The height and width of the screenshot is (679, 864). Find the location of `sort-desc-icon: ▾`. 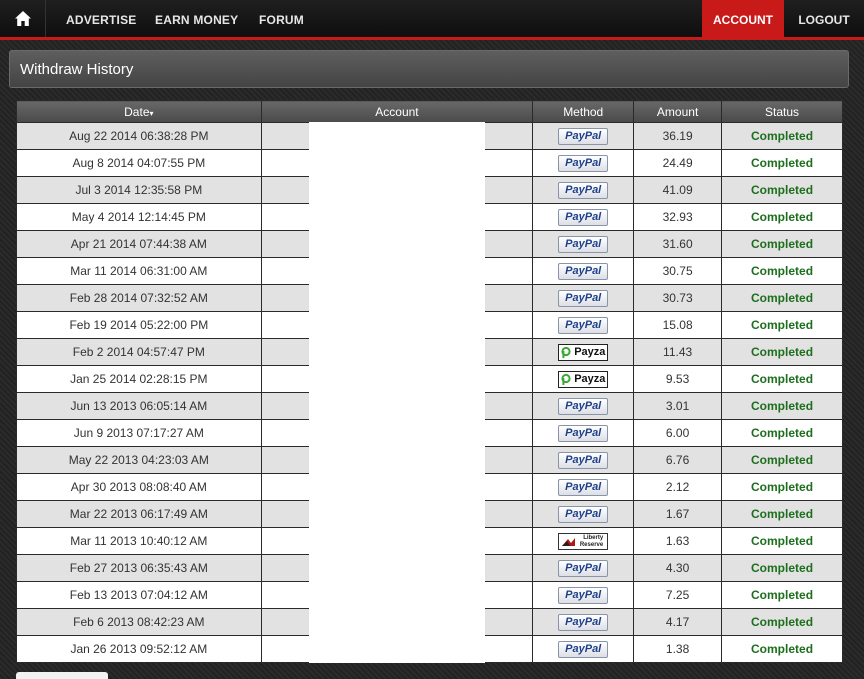

sort-desc-icon: ▾ is located at coordinates (151, 113).